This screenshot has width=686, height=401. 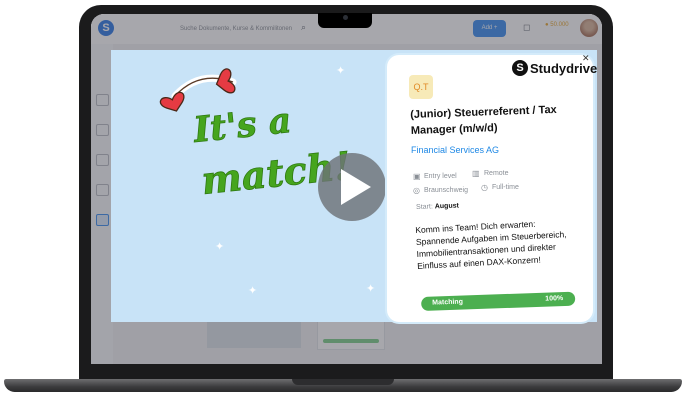 What do you see at coordinates (476, 173) in the screenshot?
I see `building-icon: ▥` at bounding box center [476, 173].